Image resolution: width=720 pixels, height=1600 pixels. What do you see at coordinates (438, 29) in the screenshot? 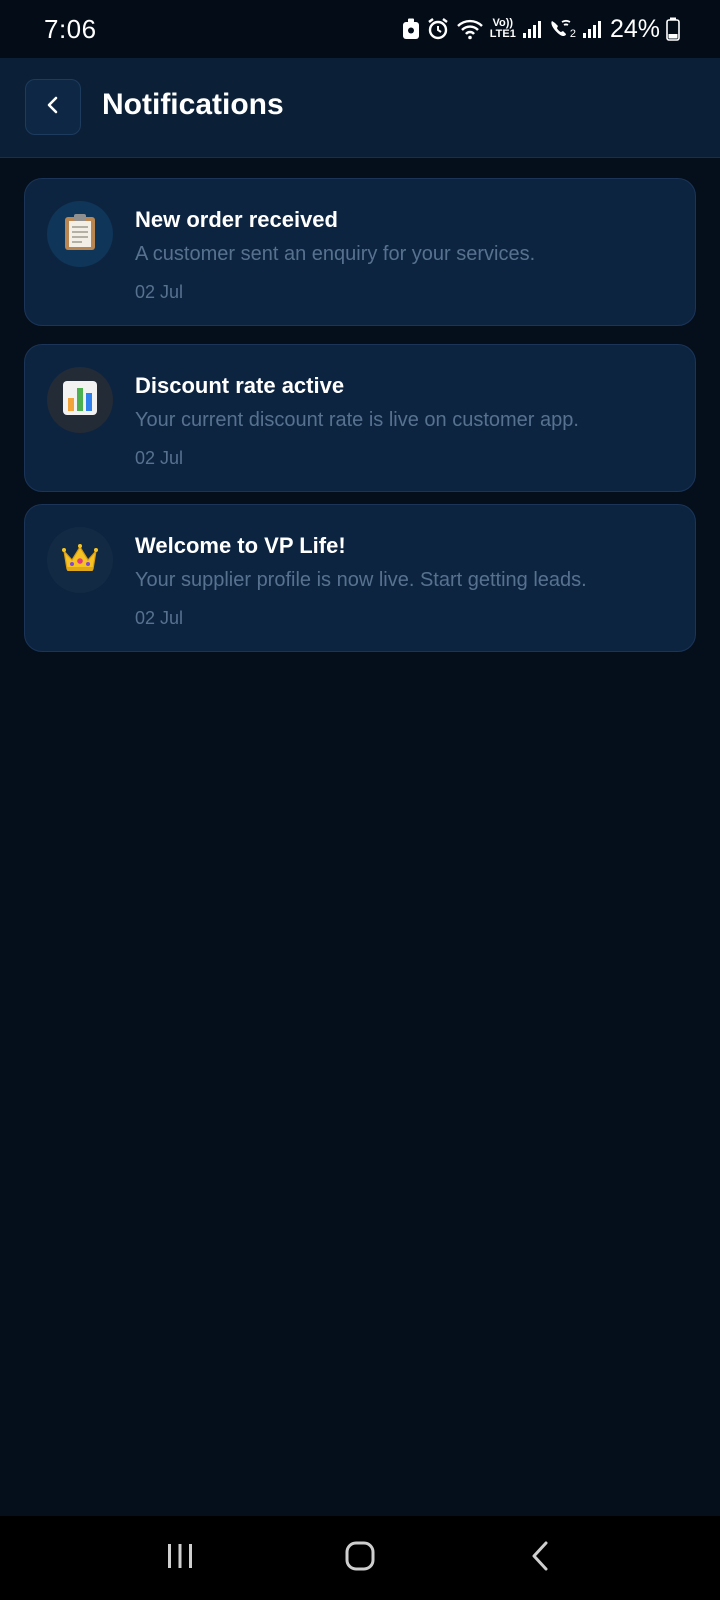
I see `alarm-icon` at bounding box center [438, 29].